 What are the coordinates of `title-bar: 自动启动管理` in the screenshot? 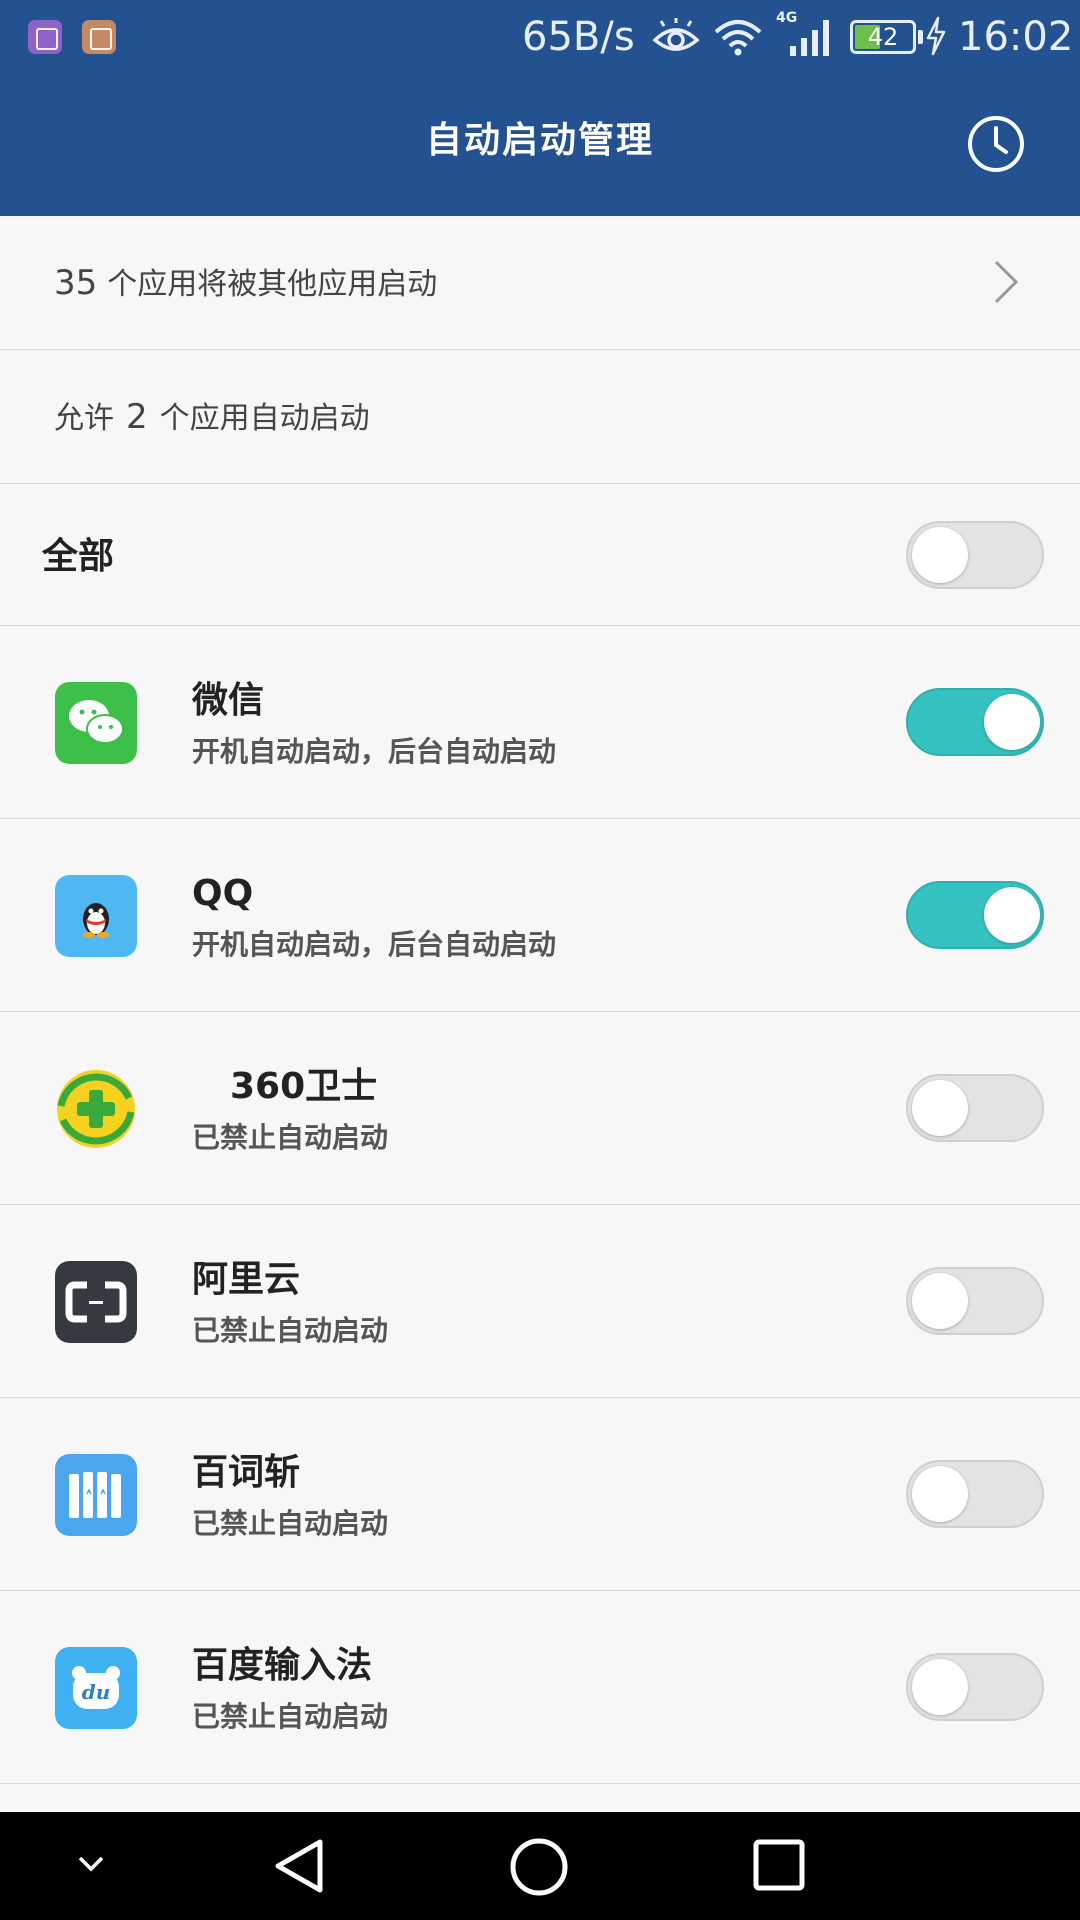 It's located at (540, 144).